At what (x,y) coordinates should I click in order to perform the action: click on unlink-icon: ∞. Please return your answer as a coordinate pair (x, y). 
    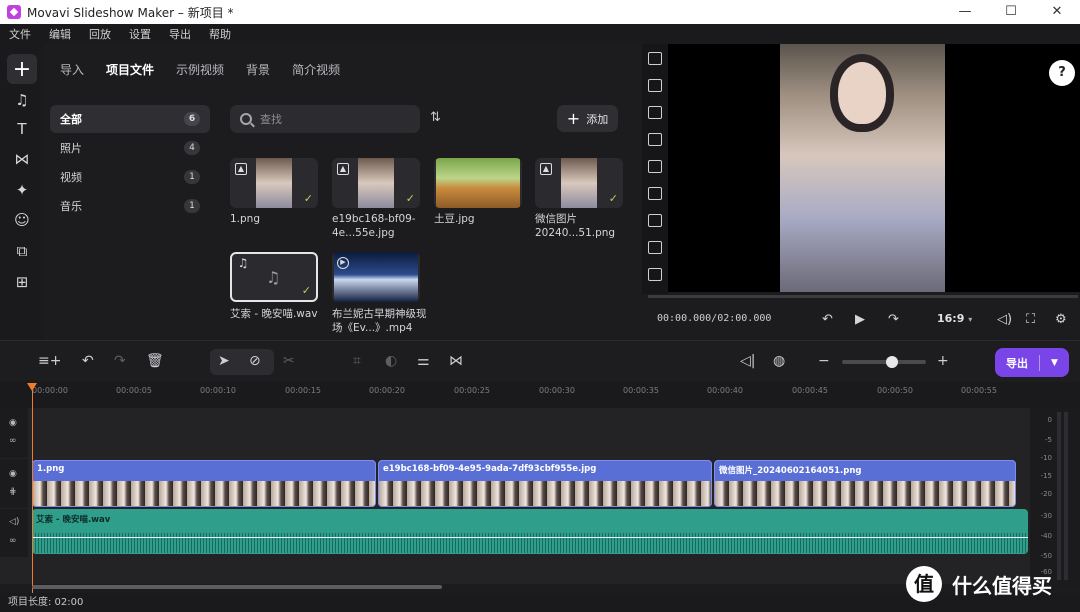
    Looking at the image, I should click on (13, 541).